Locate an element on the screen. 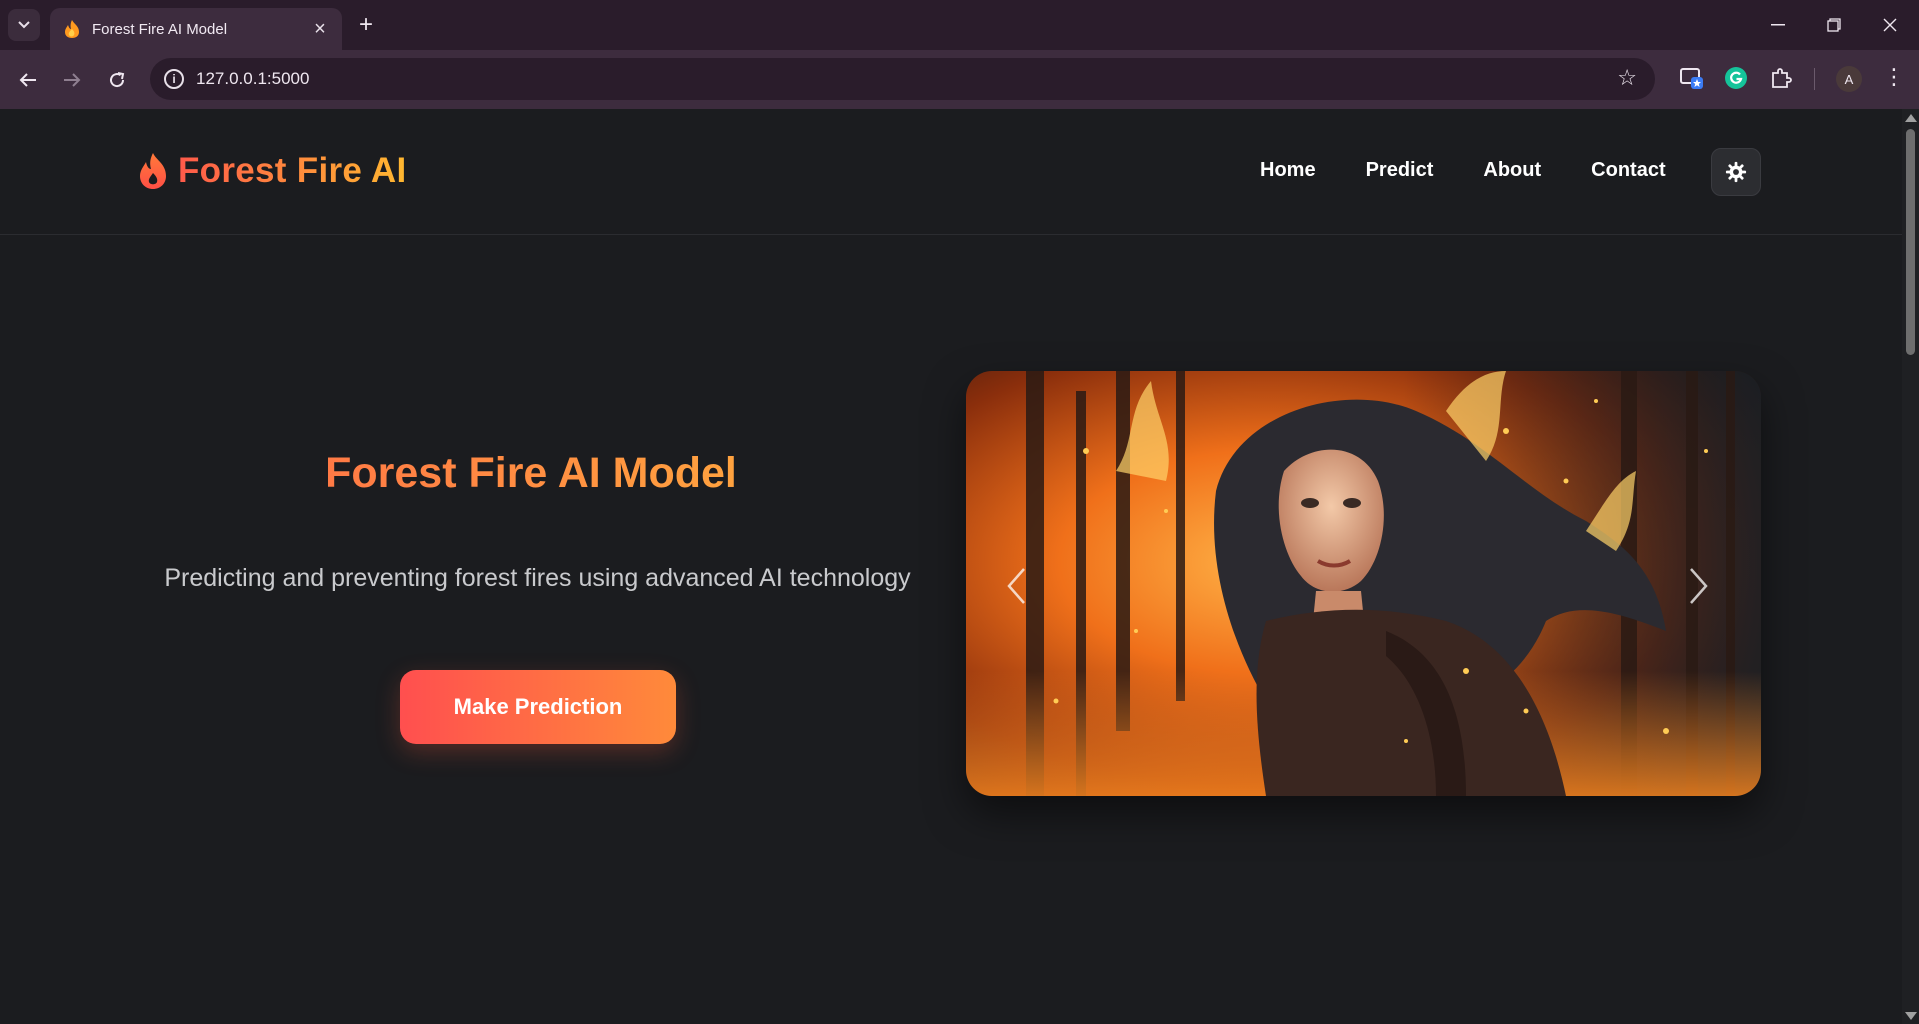 Image resolution: width=1919 pixels, height=1024 pixels. address-bar: i 127.0.0.1:5000 ☆ is located at coordinates (902, 79).